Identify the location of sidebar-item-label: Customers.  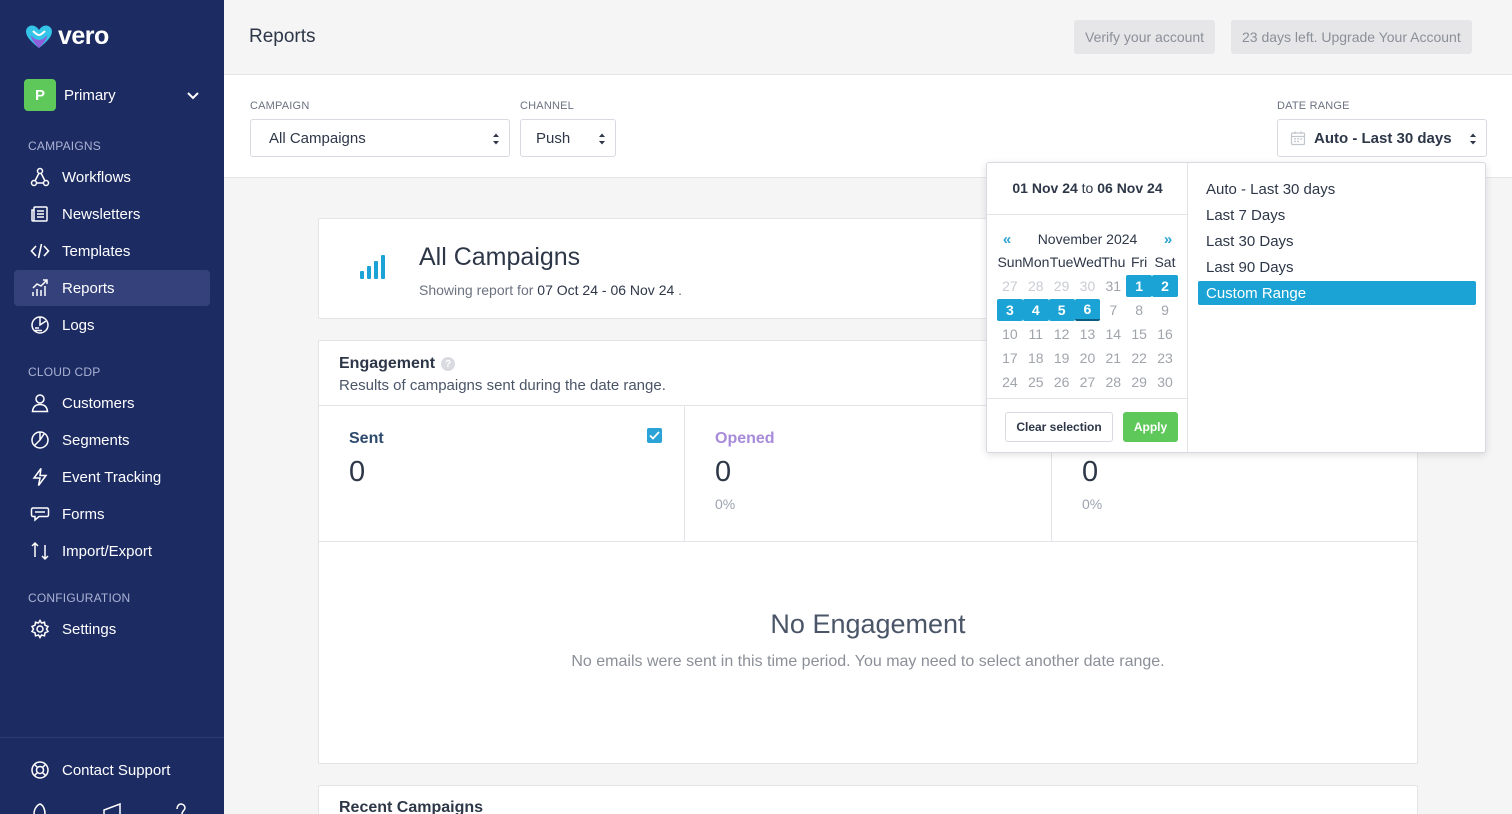
(98, 403).